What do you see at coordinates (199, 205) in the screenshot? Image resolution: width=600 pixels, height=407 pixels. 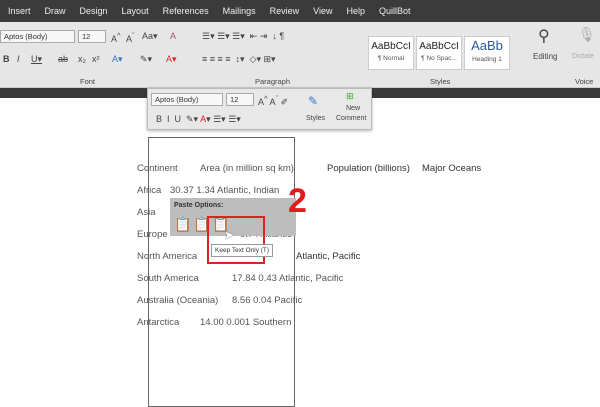 I see `paste-options-title: Paste Options:` at bounding box center [199, 205].